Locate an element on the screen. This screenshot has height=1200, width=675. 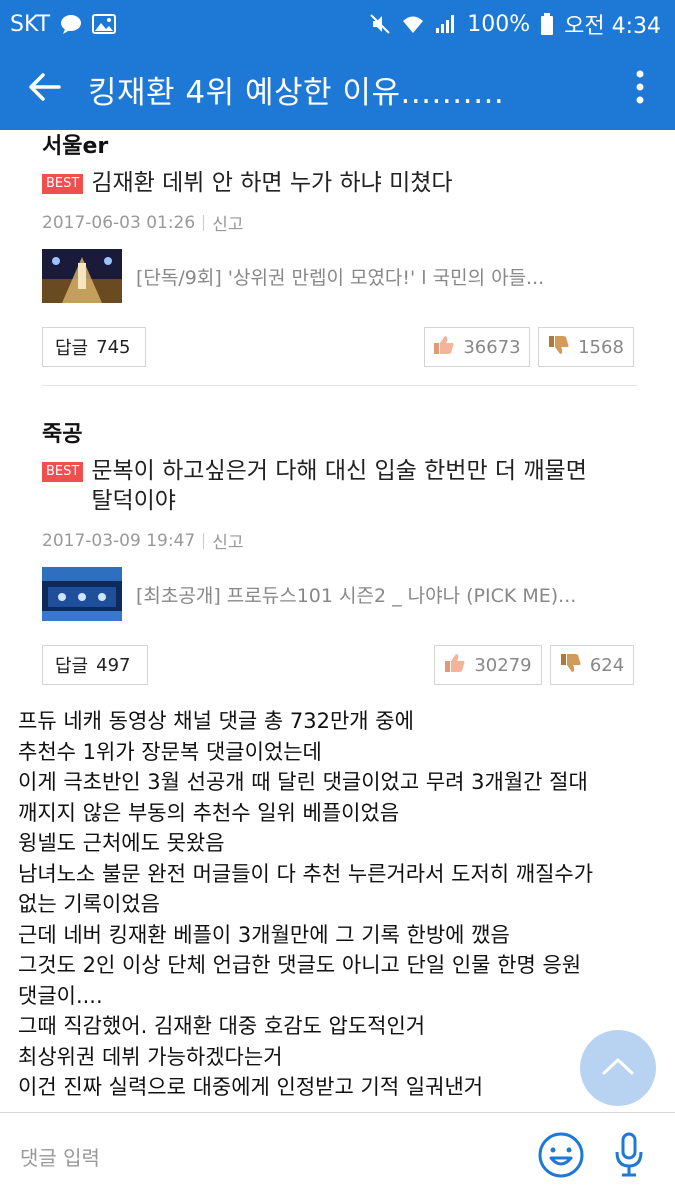
comment-author: 서울er is located at coordinates (75, 146).